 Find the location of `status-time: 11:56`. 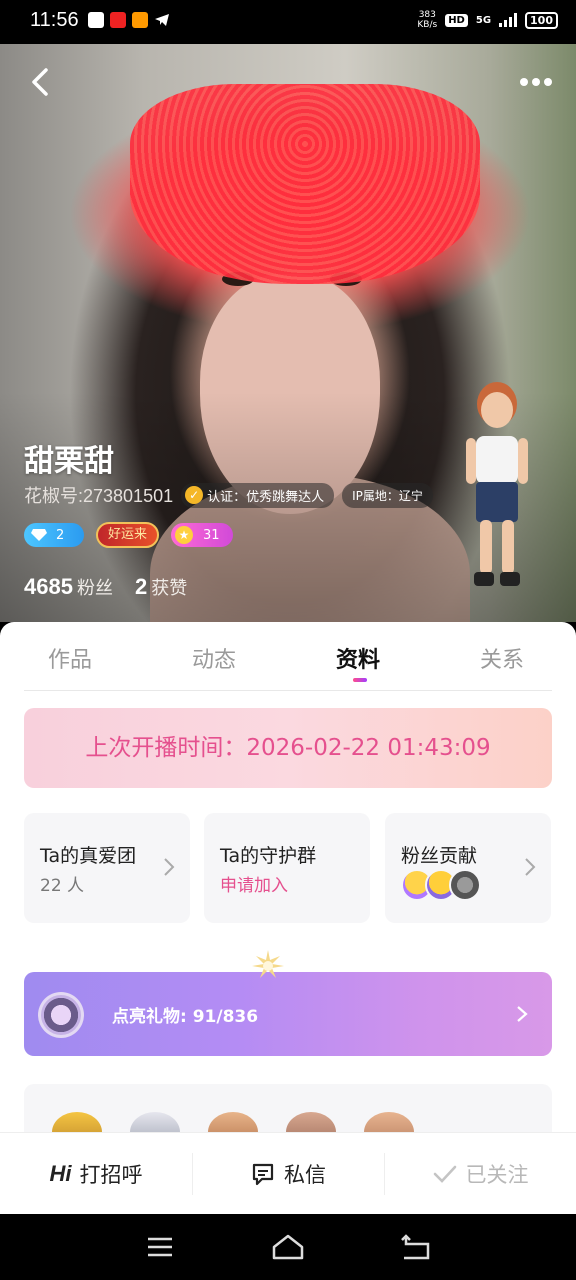

status-time: 11:56 is located at coordinates (54, 20).